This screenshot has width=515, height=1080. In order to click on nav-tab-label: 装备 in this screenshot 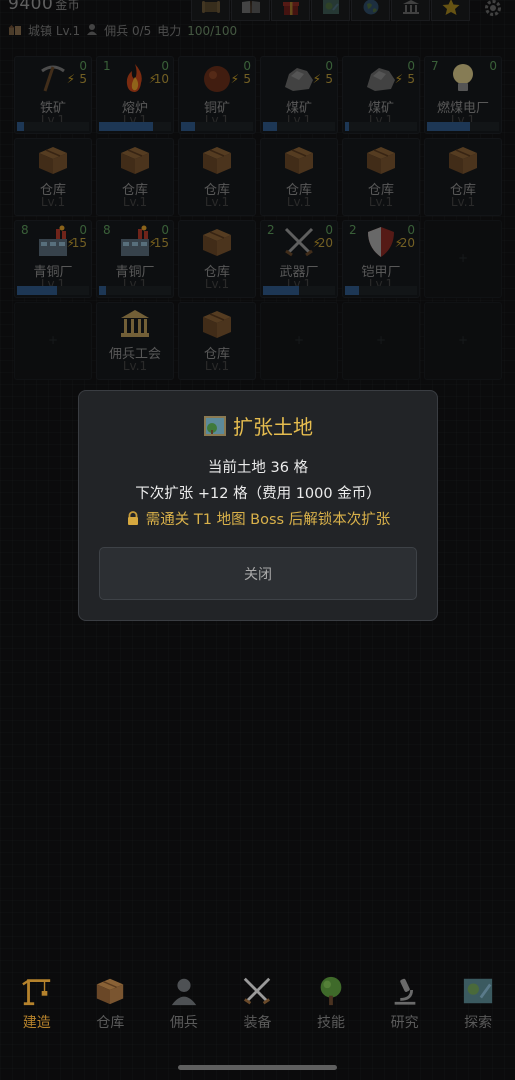, I will do `click(257, 1023)`.